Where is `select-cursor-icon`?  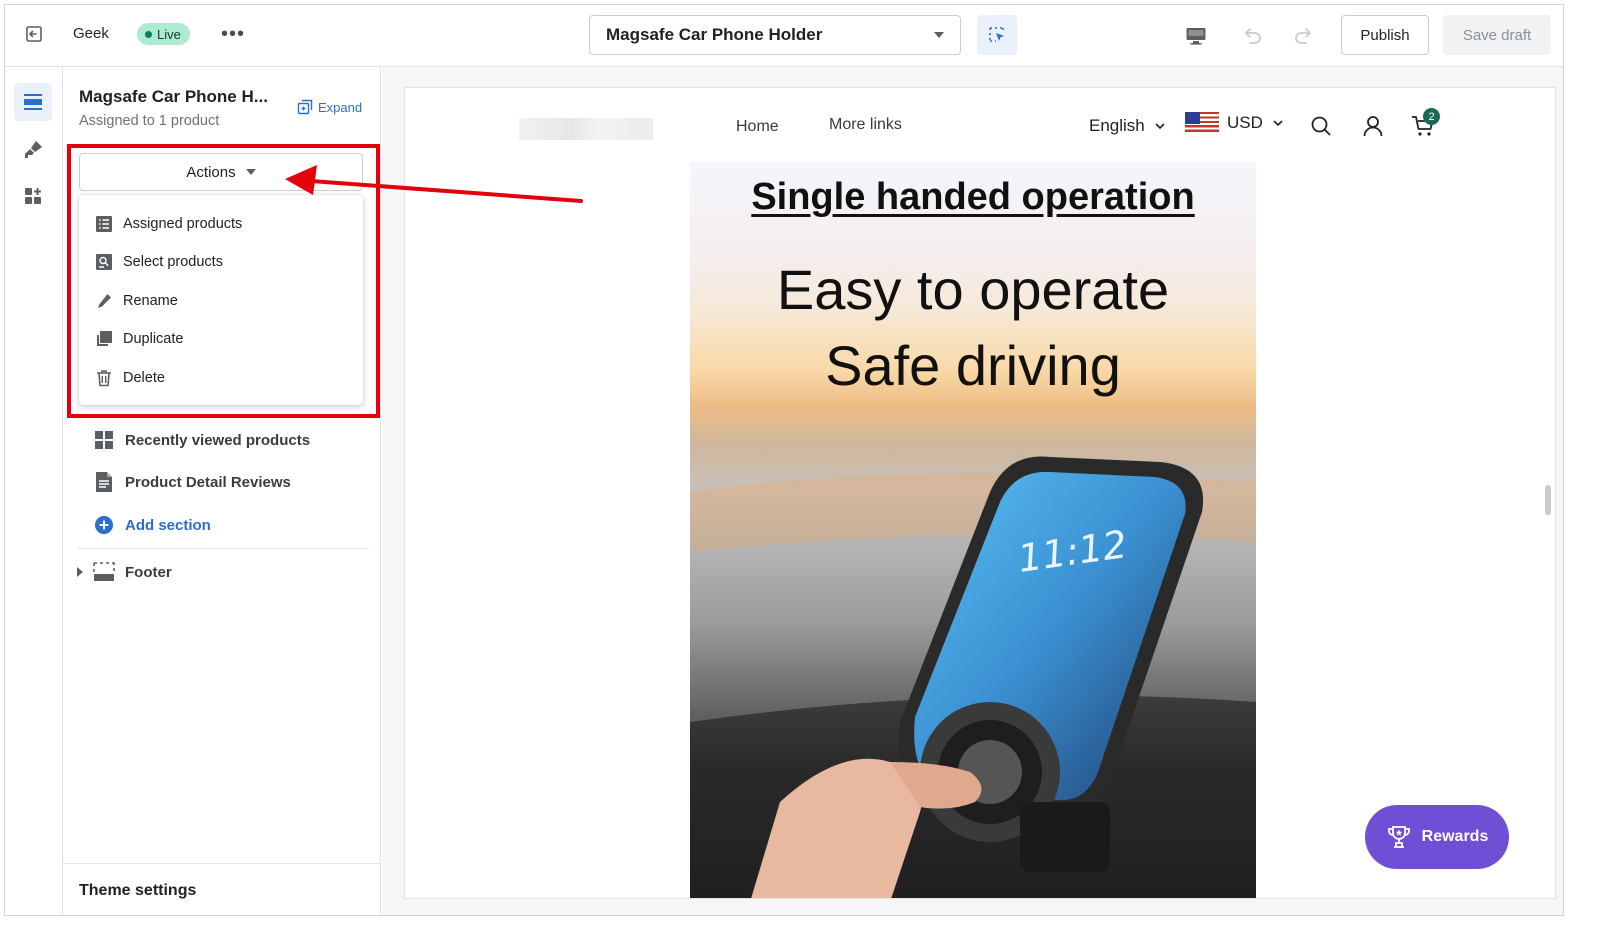 select-cursor-icon is located at coordinates (996, 34).